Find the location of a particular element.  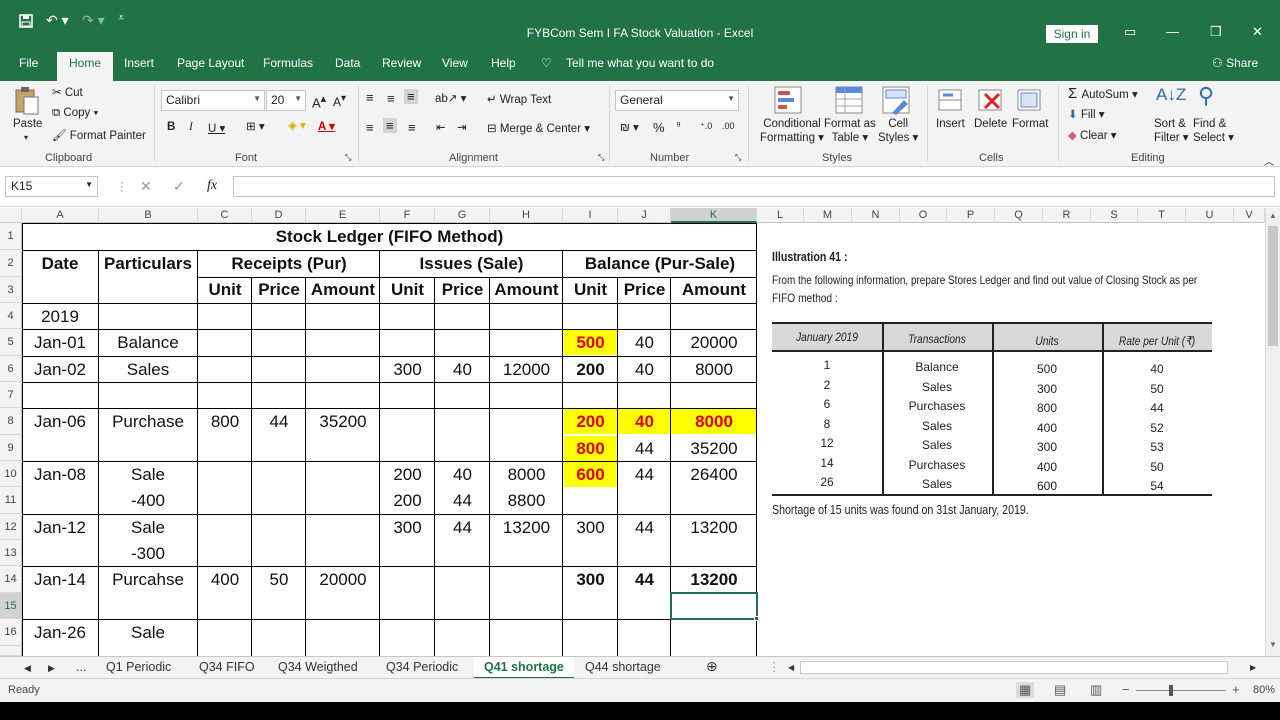

col-header-p: P is located at coordinates (971, 215).